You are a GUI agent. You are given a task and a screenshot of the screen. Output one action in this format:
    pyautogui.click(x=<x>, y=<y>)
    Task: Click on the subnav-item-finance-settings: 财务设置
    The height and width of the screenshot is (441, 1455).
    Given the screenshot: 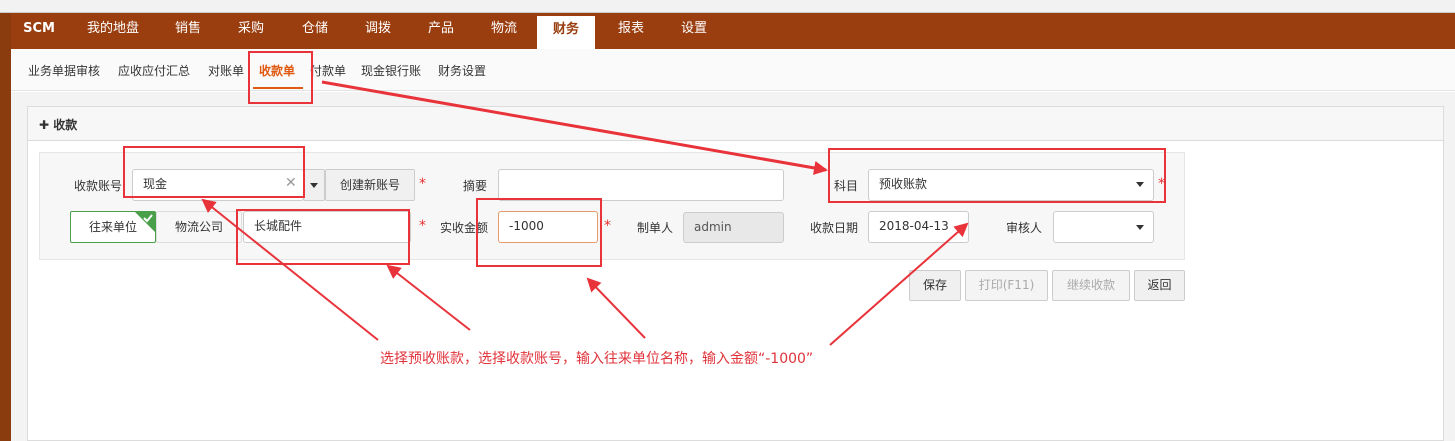 What is the action you would take?
    pyautogui.click(x=462, y=70)
    